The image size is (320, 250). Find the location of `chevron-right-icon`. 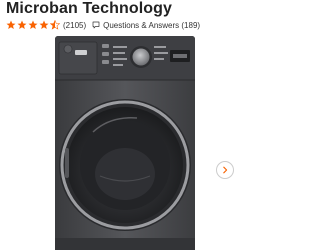

chevron-right-icon is located at coordinates (225, 170).